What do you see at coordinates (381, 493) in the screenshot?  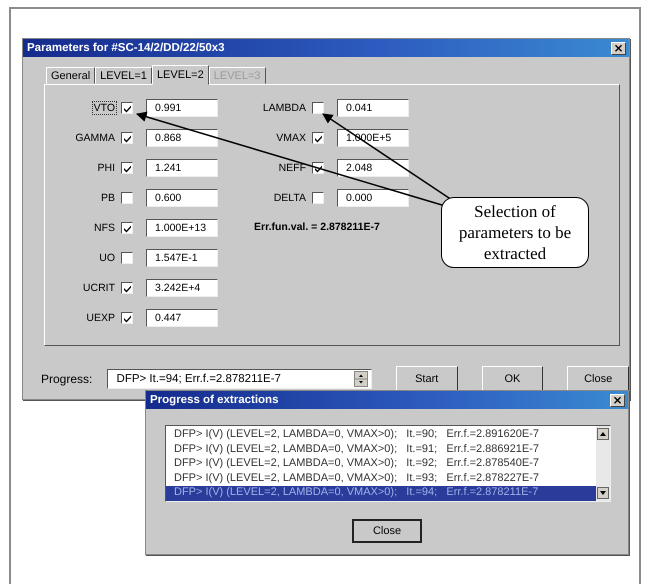 I see `log-row: DFP> I(V) (LEVEL=2, LAMBDA=0, VMAX>0); It.=94; Err.f.=2.878211E-7` at bounding box center [381, 493].